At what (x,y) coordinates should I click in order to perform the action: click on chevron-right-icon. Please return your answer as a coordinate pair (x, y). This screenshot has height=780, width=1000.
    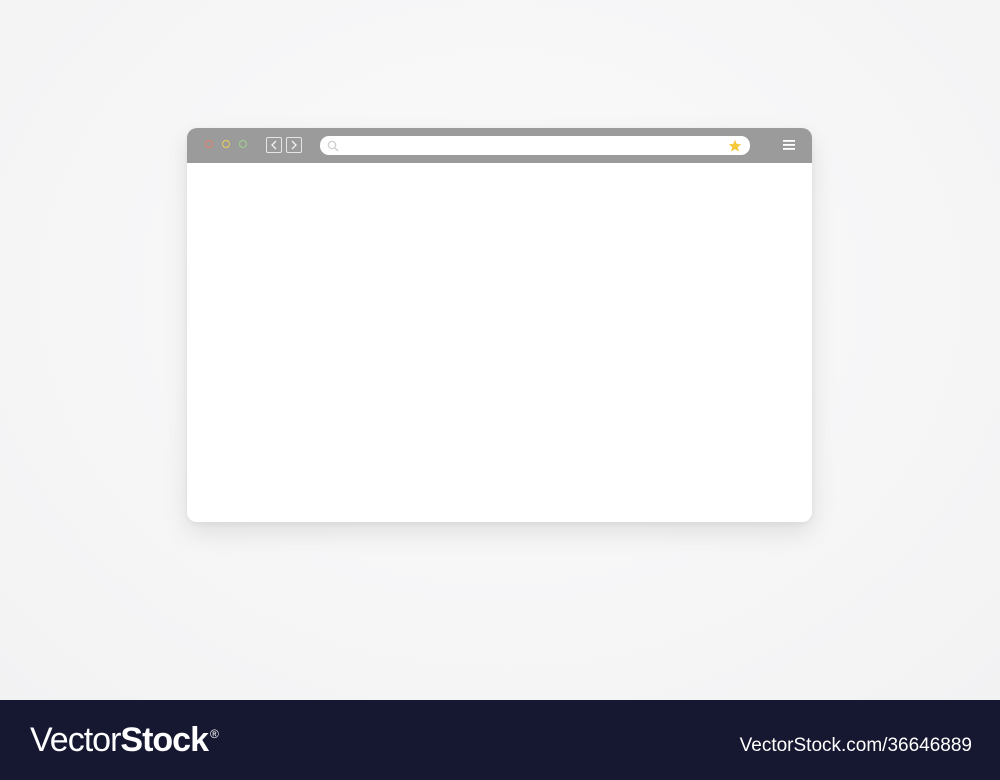
    Looking at the image, I should click on (294, 145).